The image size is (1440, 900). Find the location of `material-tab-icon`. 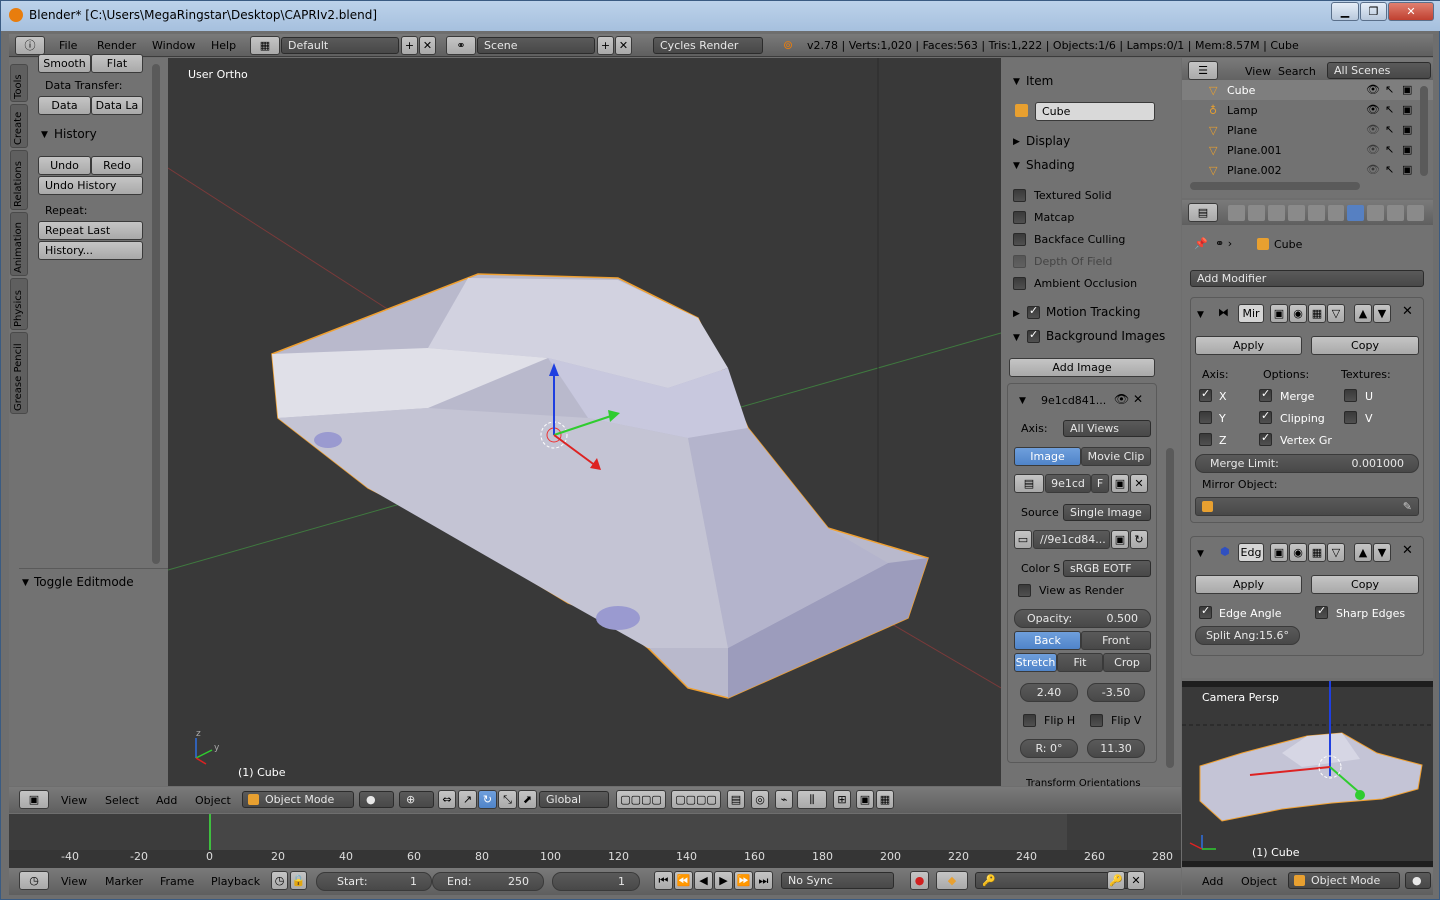

material-tab-icon is located at coordinates (1396, 213).